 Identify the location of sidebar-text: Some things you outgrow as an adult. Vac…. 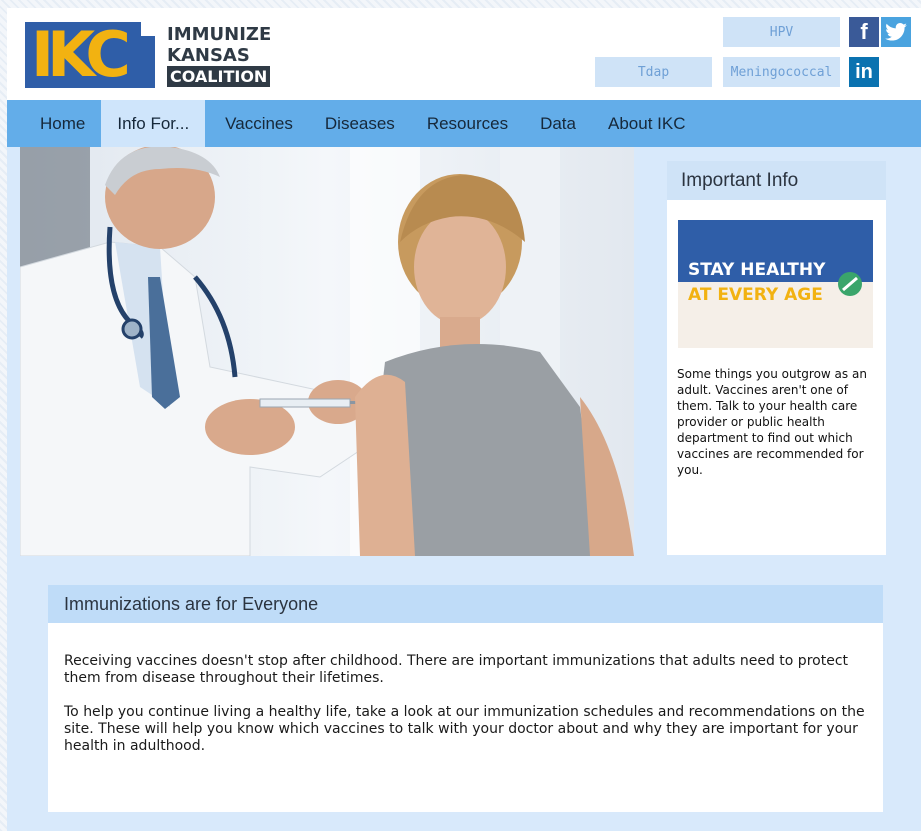
(772, 422).